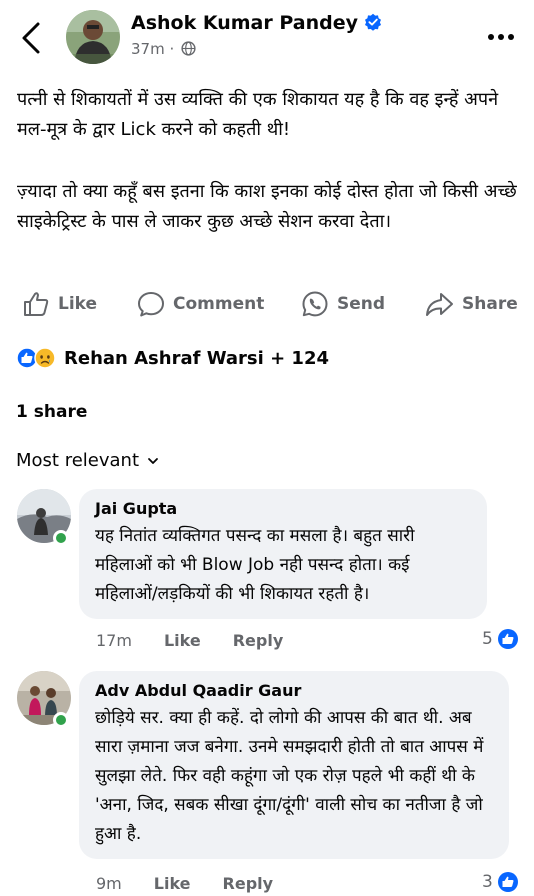  Describe the element at coordinates (244, 23) in the screenshot. I see `author-name-text: Ashok Kumar Pandey` at that location.